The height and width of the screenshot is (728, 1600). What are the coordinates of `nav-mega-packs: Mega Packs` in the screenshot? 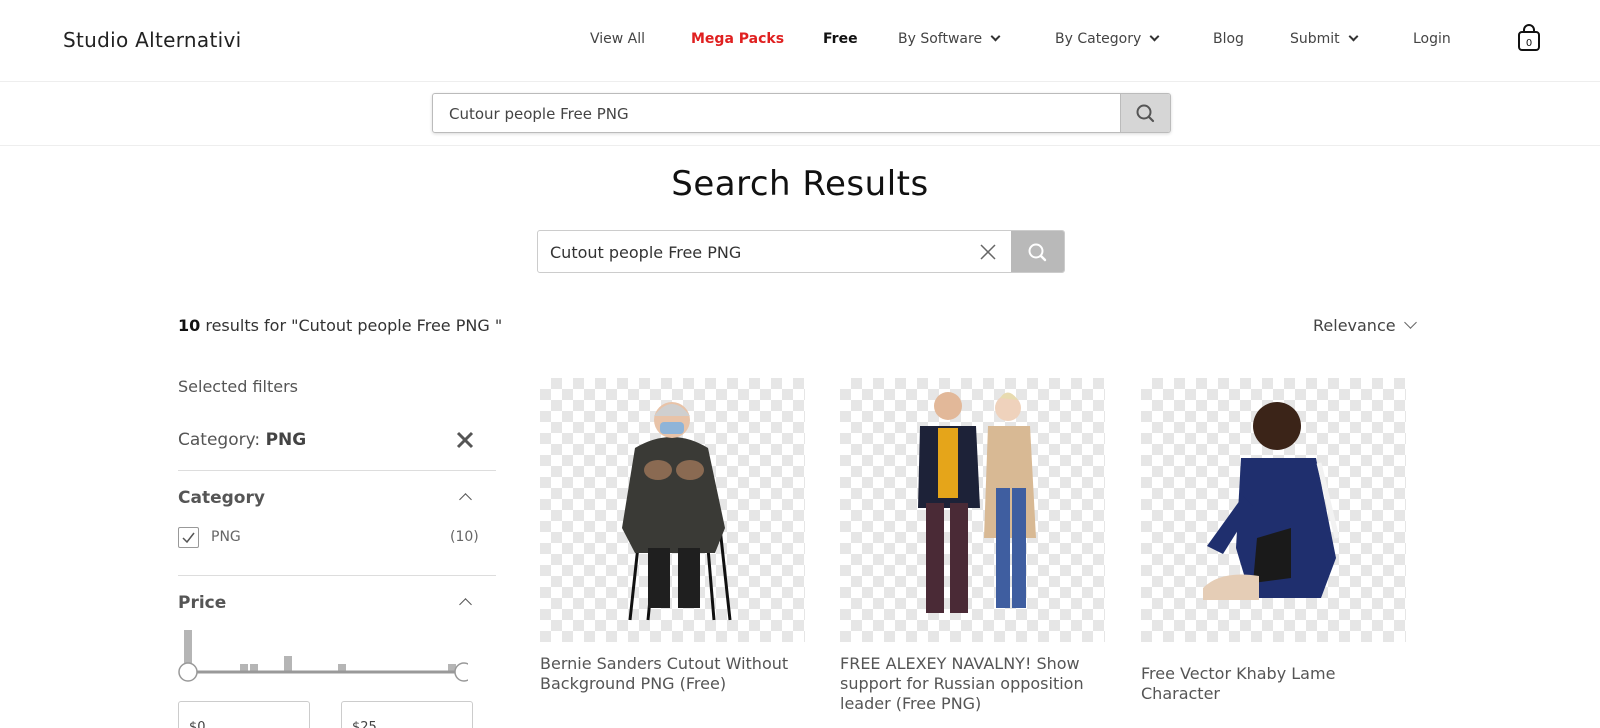 It's located at (737, 39).